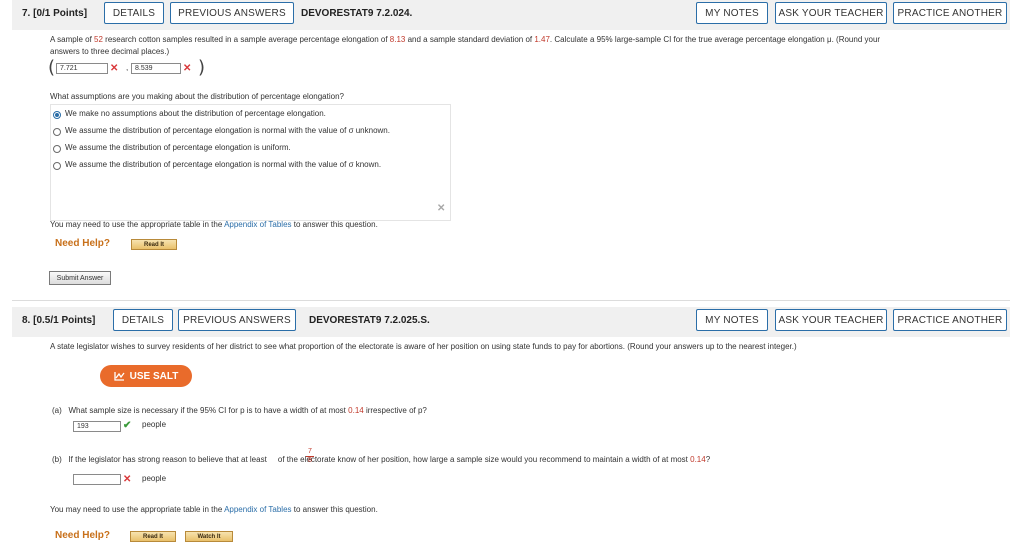 This screenshot has width=1024, height=560. Describe the element at coordinates (119, 376) in the screenshot. I see `salt-chart-icon` at that location.